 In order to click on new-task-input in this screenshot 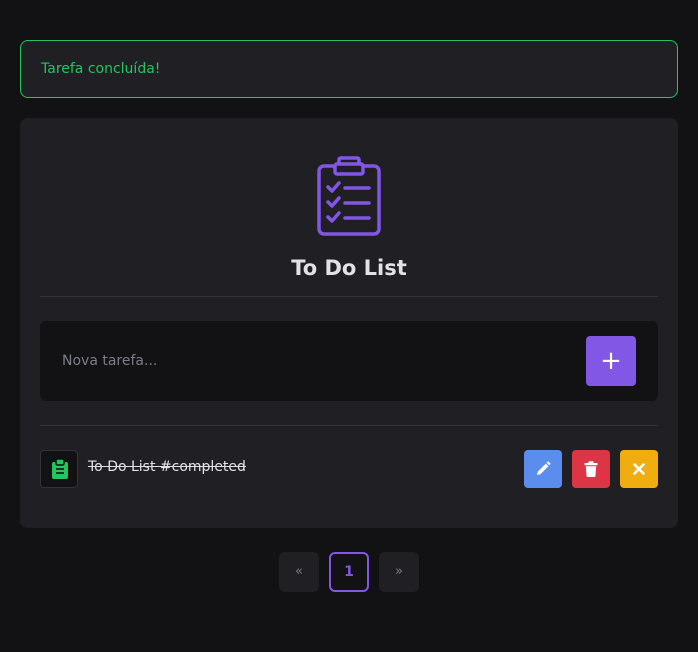, I will do `click(310, 361)`.